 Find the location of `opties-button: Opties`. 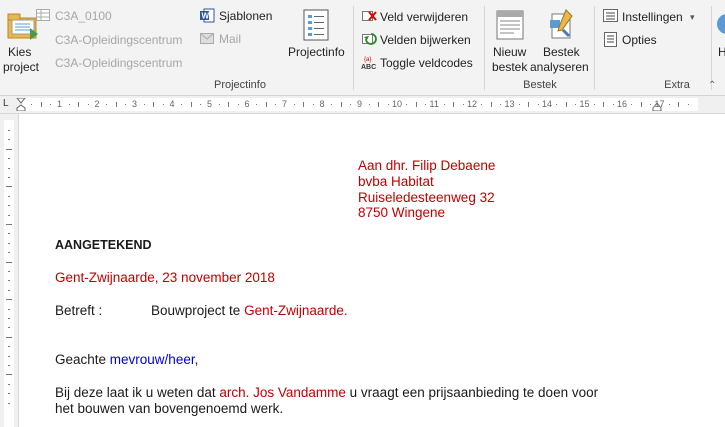

opties-button: Opties is located at coordinates (639, 40).